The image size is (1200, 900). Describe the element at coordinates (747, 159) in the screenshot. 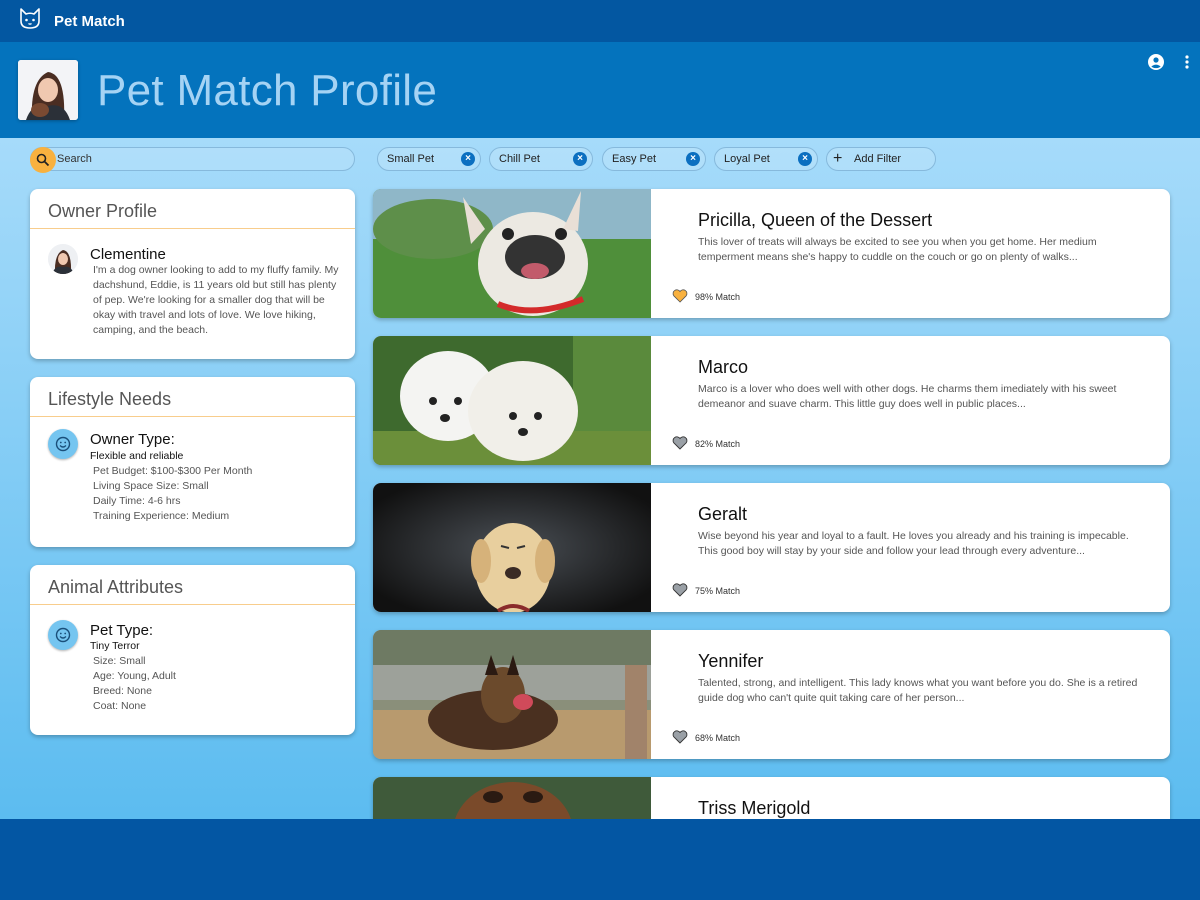

I see `chip-label: Loyal Pet` at that location.